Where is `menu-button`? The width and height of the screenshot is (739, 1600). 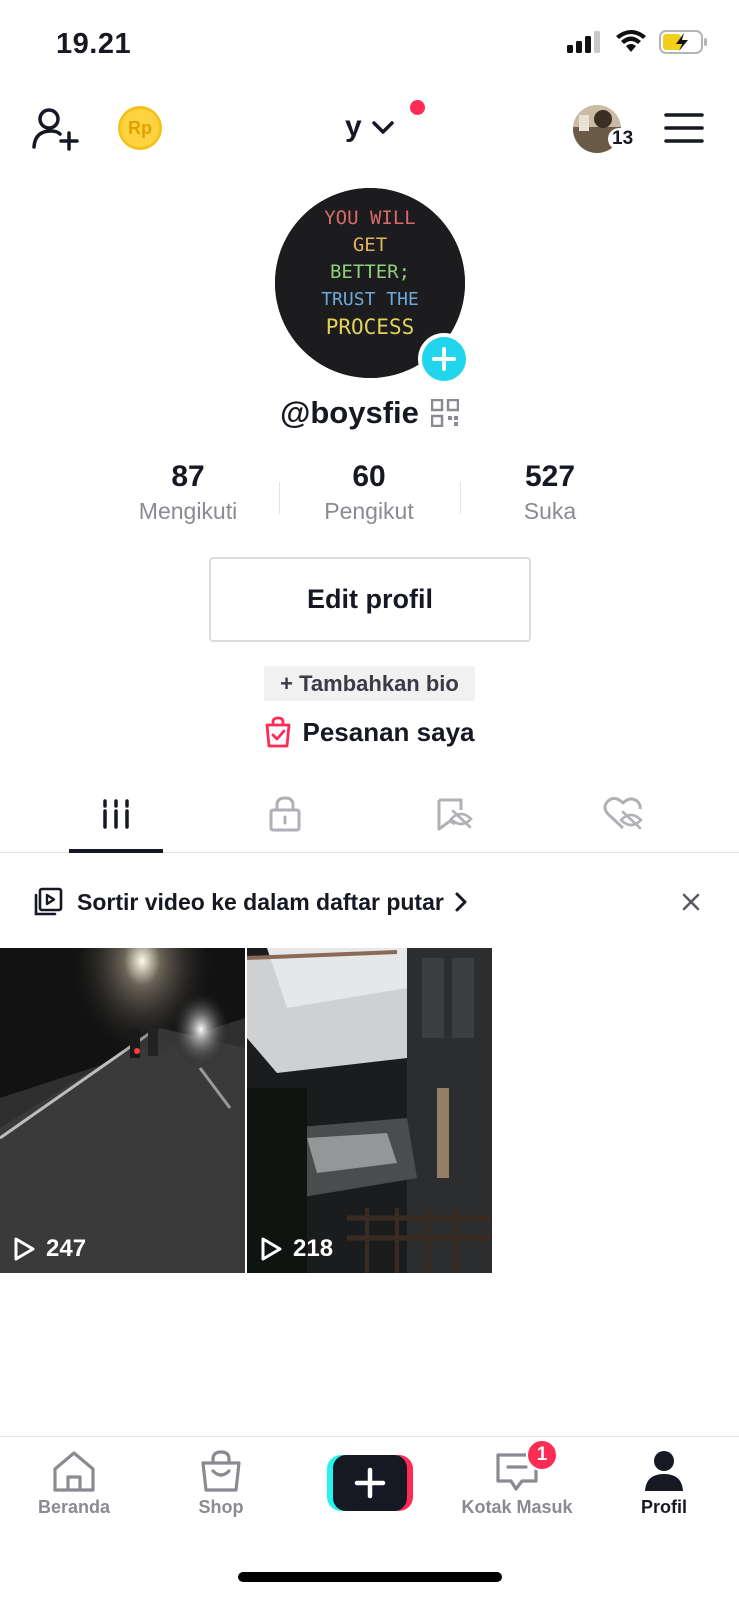
menu-button is located at coordinates (684, 128).